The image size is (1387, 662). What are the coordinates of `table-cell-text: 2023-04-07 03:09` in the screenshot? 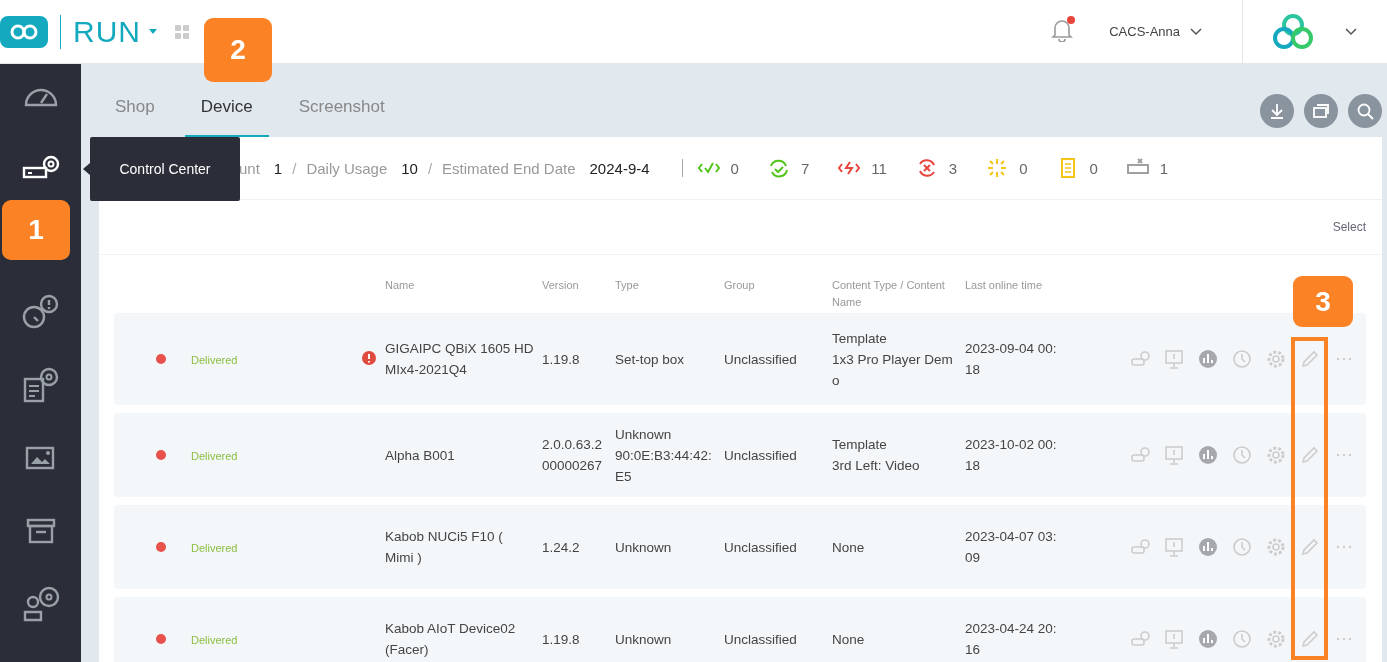 It's located at (1011, 547).